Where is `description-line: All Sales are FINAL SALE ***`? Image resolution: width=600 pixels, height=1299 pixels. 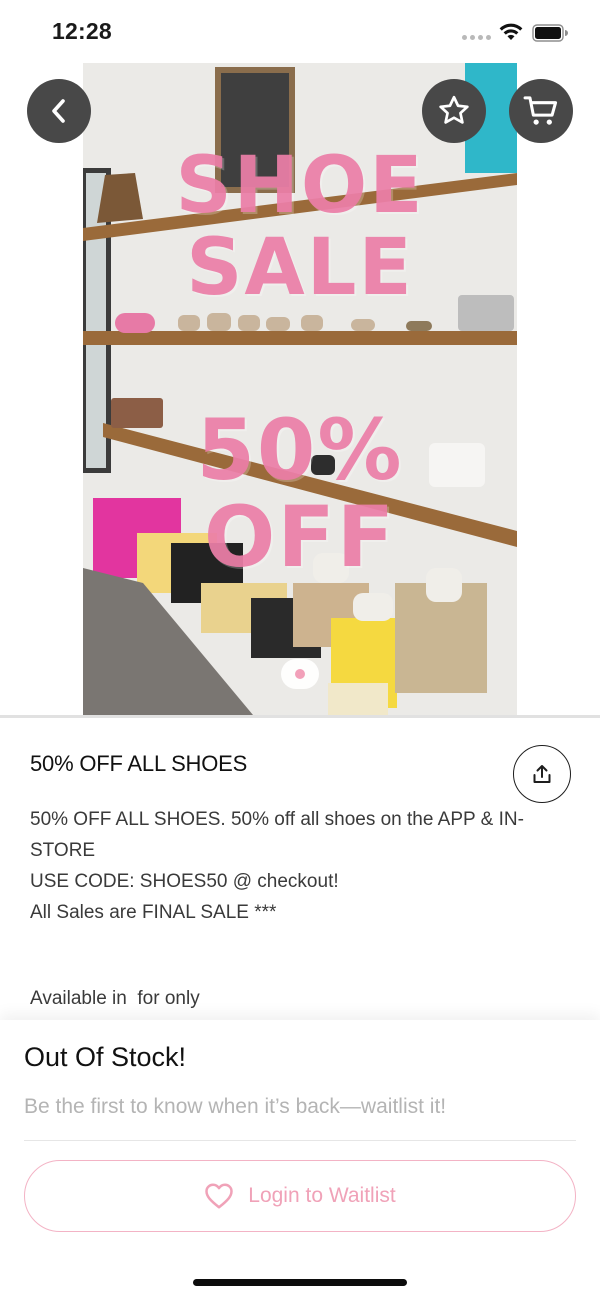 description-line: All Sales are FINAL SALE *** is located at coordinates (153, 912).